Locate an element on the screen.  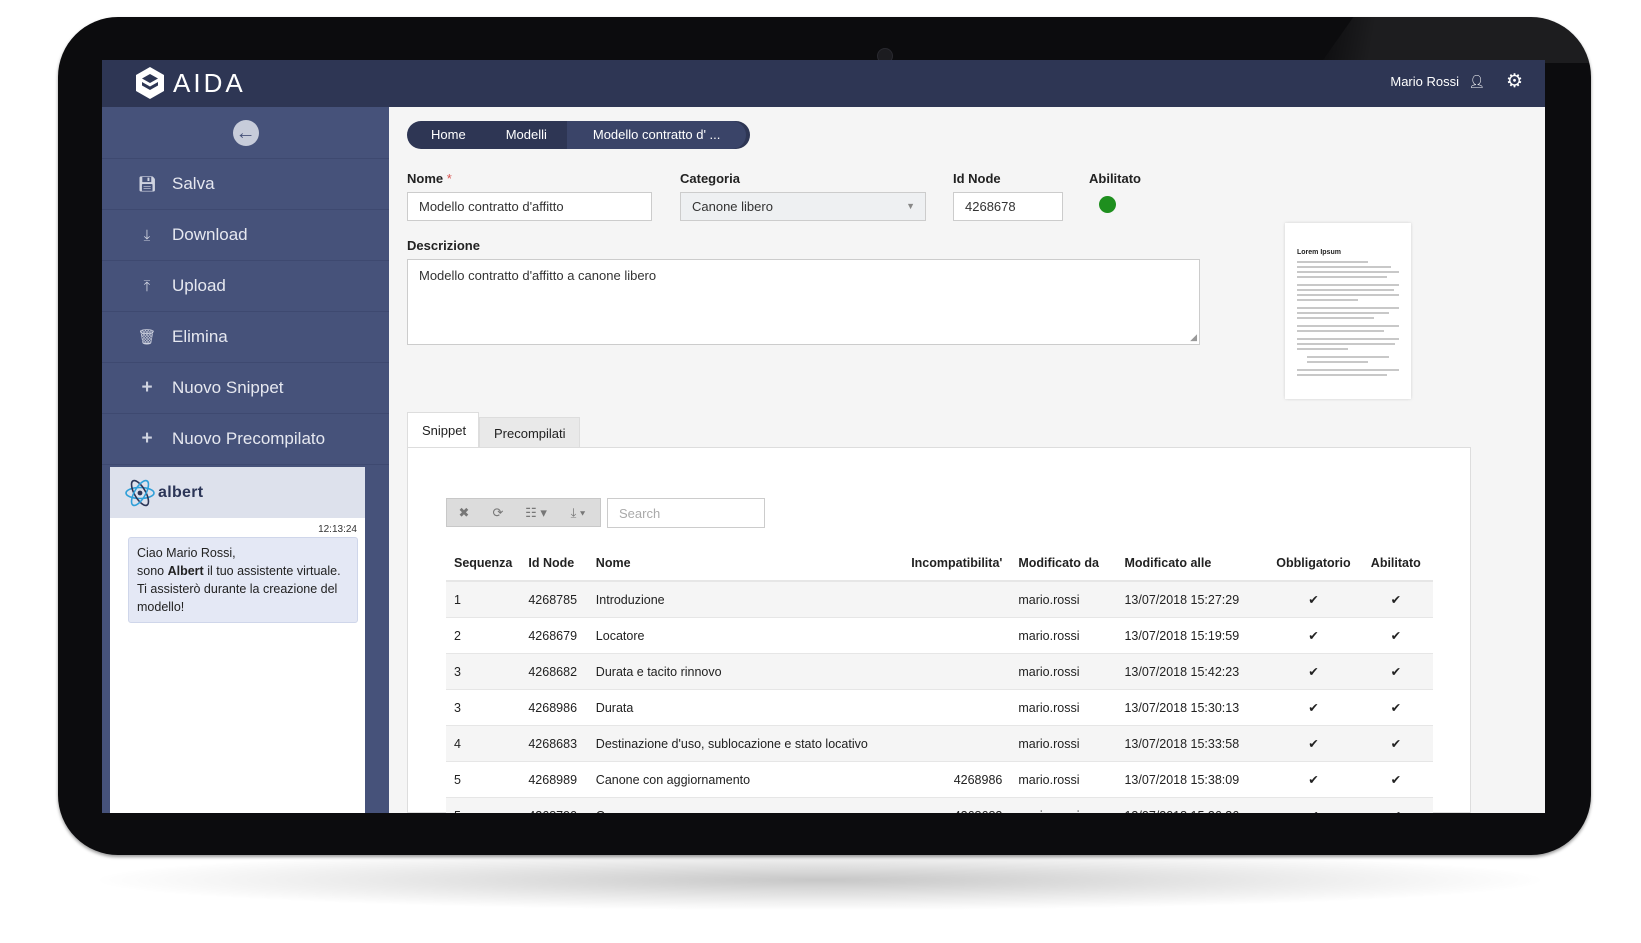
cell-at: 13/07/2018 15:38:09 is located at coordinates (1192, 779).